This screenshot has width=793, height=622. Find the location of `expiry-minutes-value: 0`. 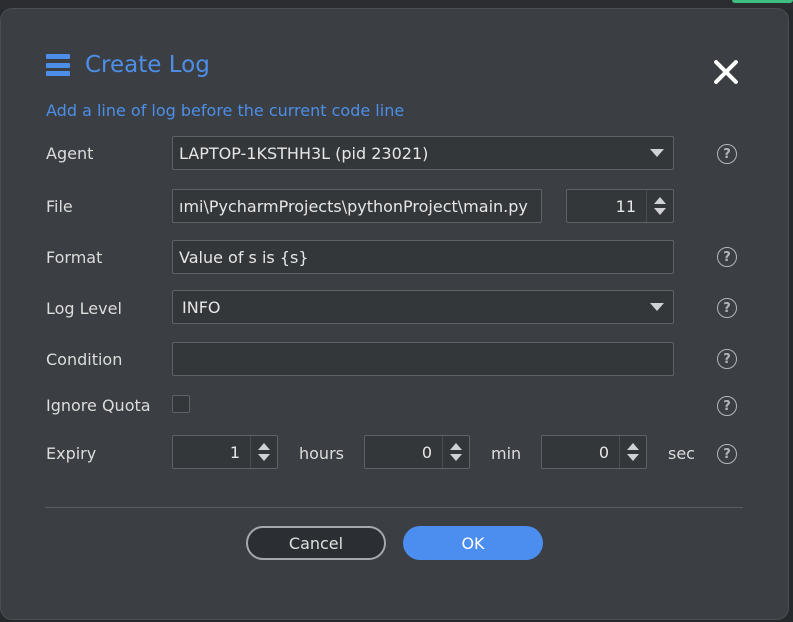

expiry-minutes-value: 0 is located at coordinates (426, 452).